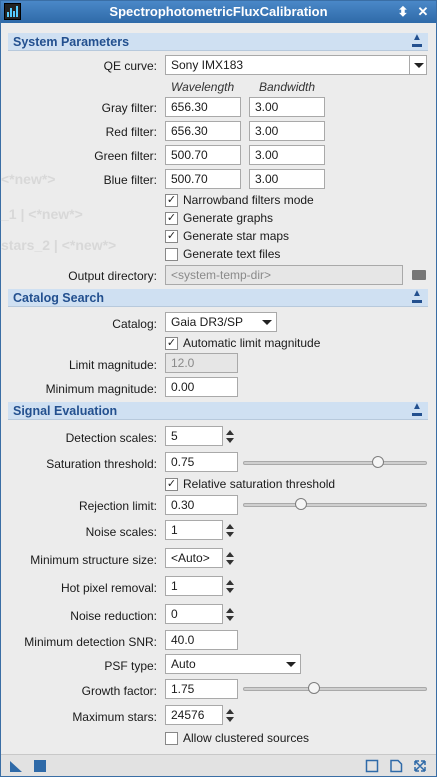 The width and height of the screenshot is (437, 777). I want to click on bandwidth-column-header: Bandwidth, so click(287, 87).